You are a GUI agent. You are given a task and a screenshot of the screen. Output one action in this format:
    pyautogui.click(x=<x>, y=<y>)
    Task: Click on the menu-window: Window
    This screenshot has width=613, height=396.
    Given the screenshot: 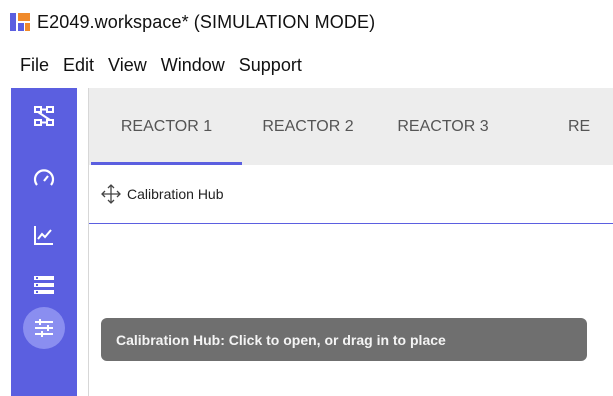 What is the action you would take?
    pyautogui.click(x=193, y=65)
    